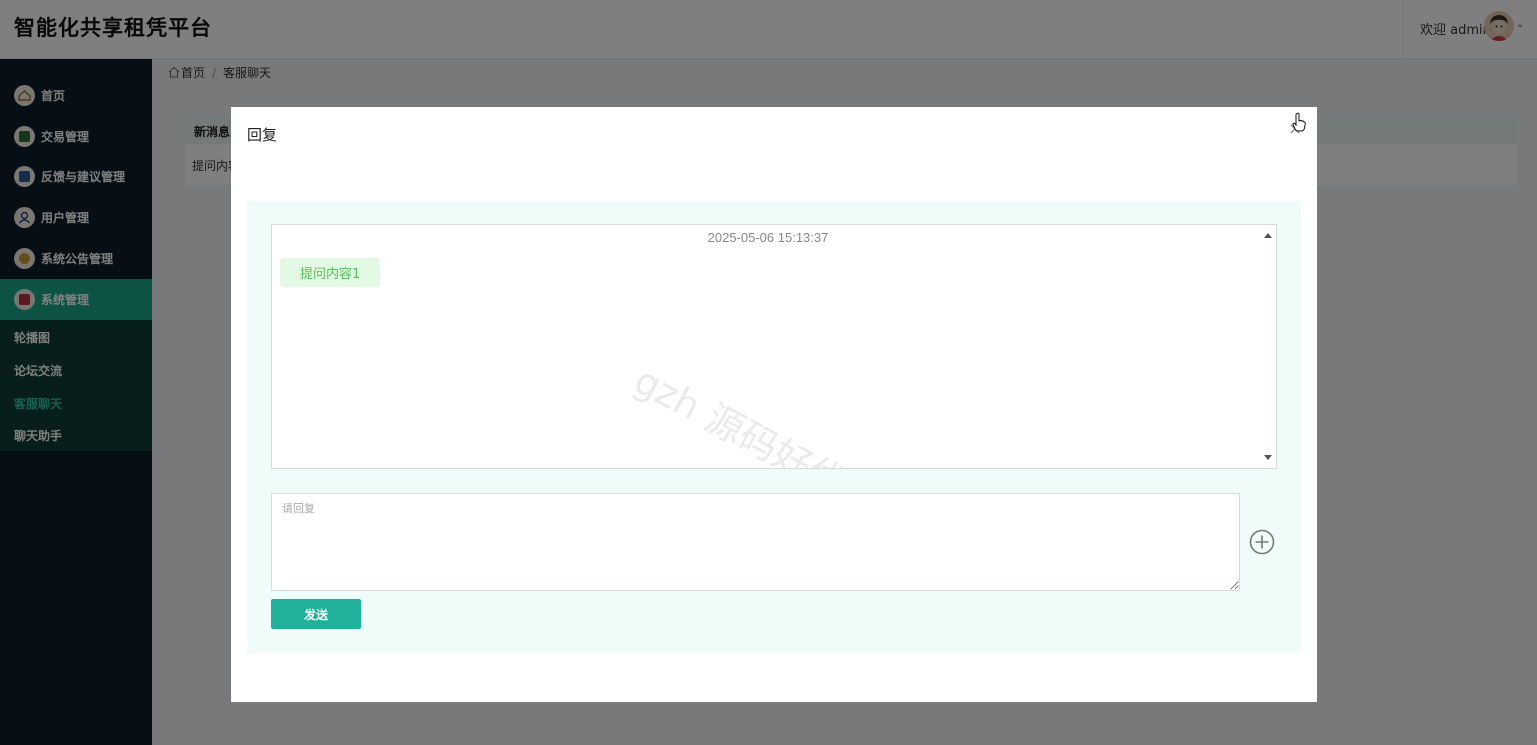 This screenshot has width=1537, height=745. What do you see at coordinates (1268, 457) in the screenshot?
I see `scroll-down-arrow-icon` at bounding box center [1268, 457].